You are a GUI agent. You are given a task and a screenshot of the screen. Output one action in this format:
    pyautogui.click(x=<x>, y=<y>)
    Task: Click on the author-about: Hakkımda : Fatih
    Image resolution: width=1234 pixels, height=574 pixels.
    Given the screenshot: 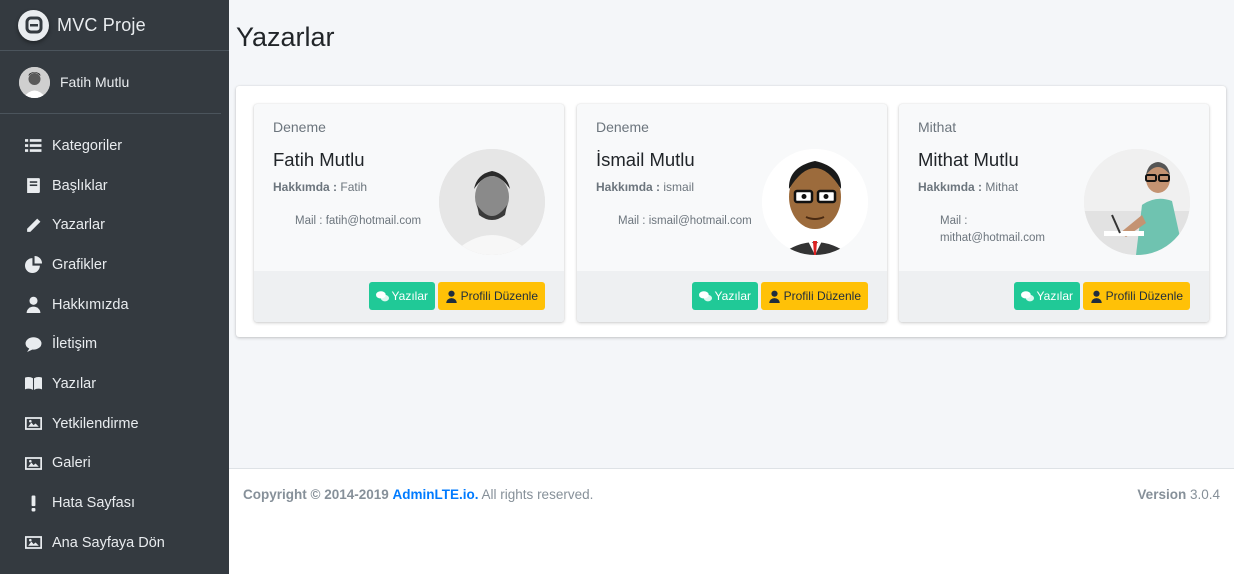 What is the action you would take?
    pyautogui.click(x=320, y=187)
    